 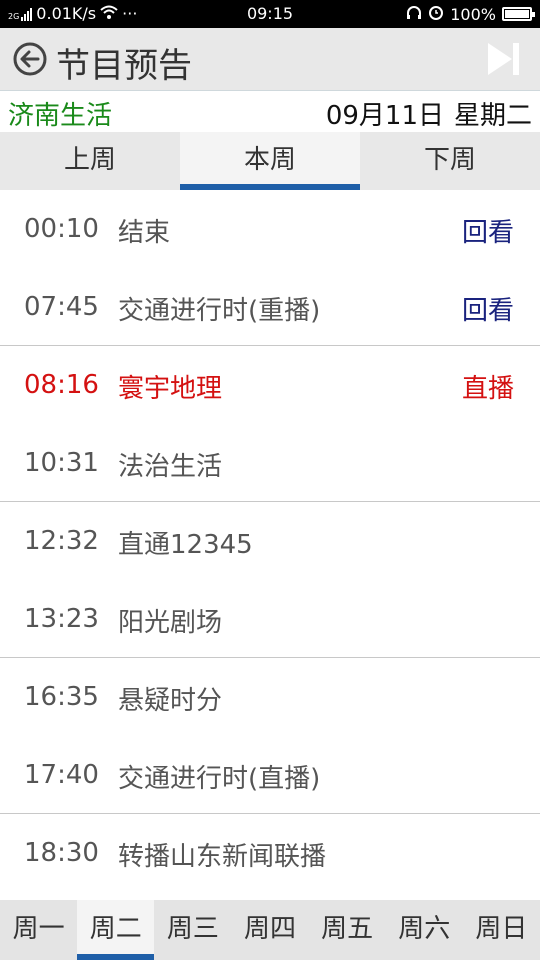 I want to click on tab-this-week: 本周, so click(x=270, y=161).